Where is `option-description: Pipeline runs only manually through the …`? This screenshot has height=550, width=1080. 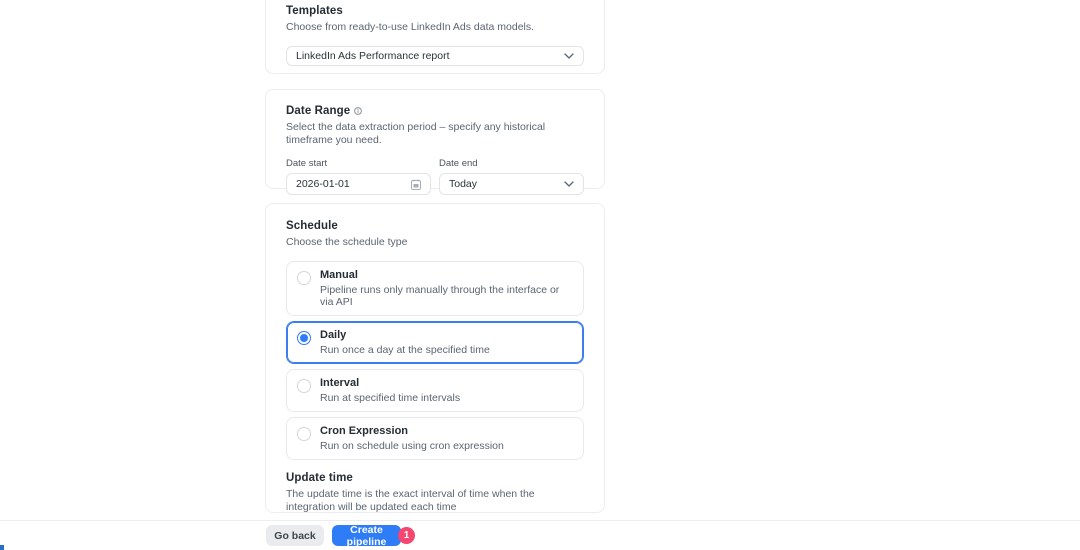 option-description: Pipeline runs only manually through the … is located at coordinates (440, 296).